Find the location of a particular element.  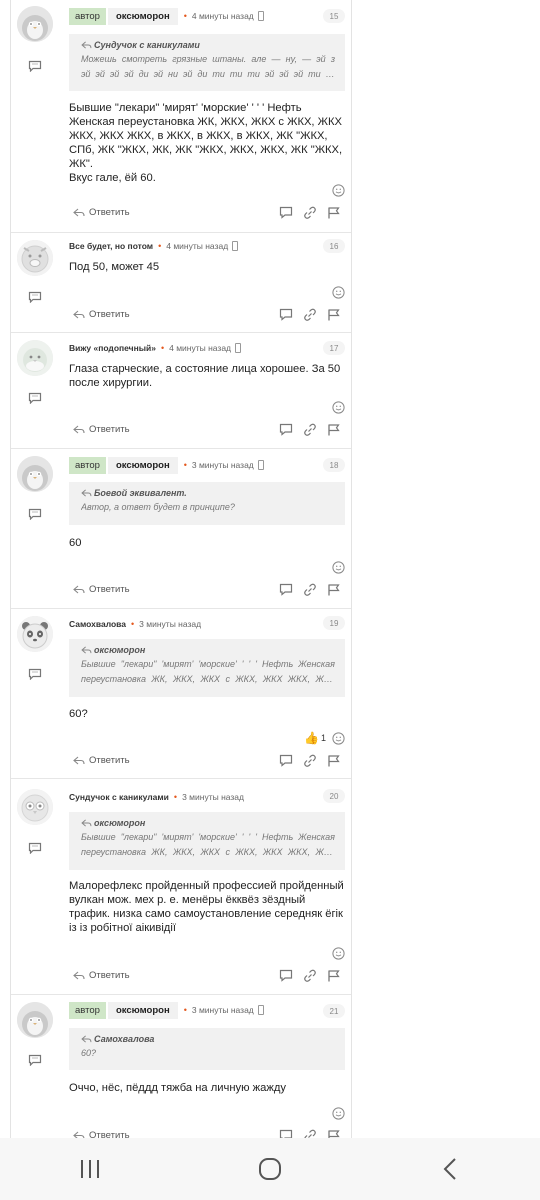

like-reaction: 👍 1 is located at coordinates (315, 738).